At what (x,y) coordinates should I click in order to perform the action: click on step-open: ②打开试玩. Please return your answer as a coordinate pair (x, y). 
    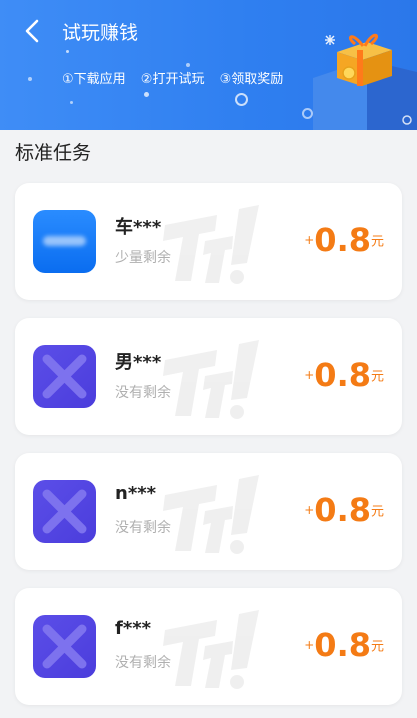
    Looking at the image, I should click on (172, 79).